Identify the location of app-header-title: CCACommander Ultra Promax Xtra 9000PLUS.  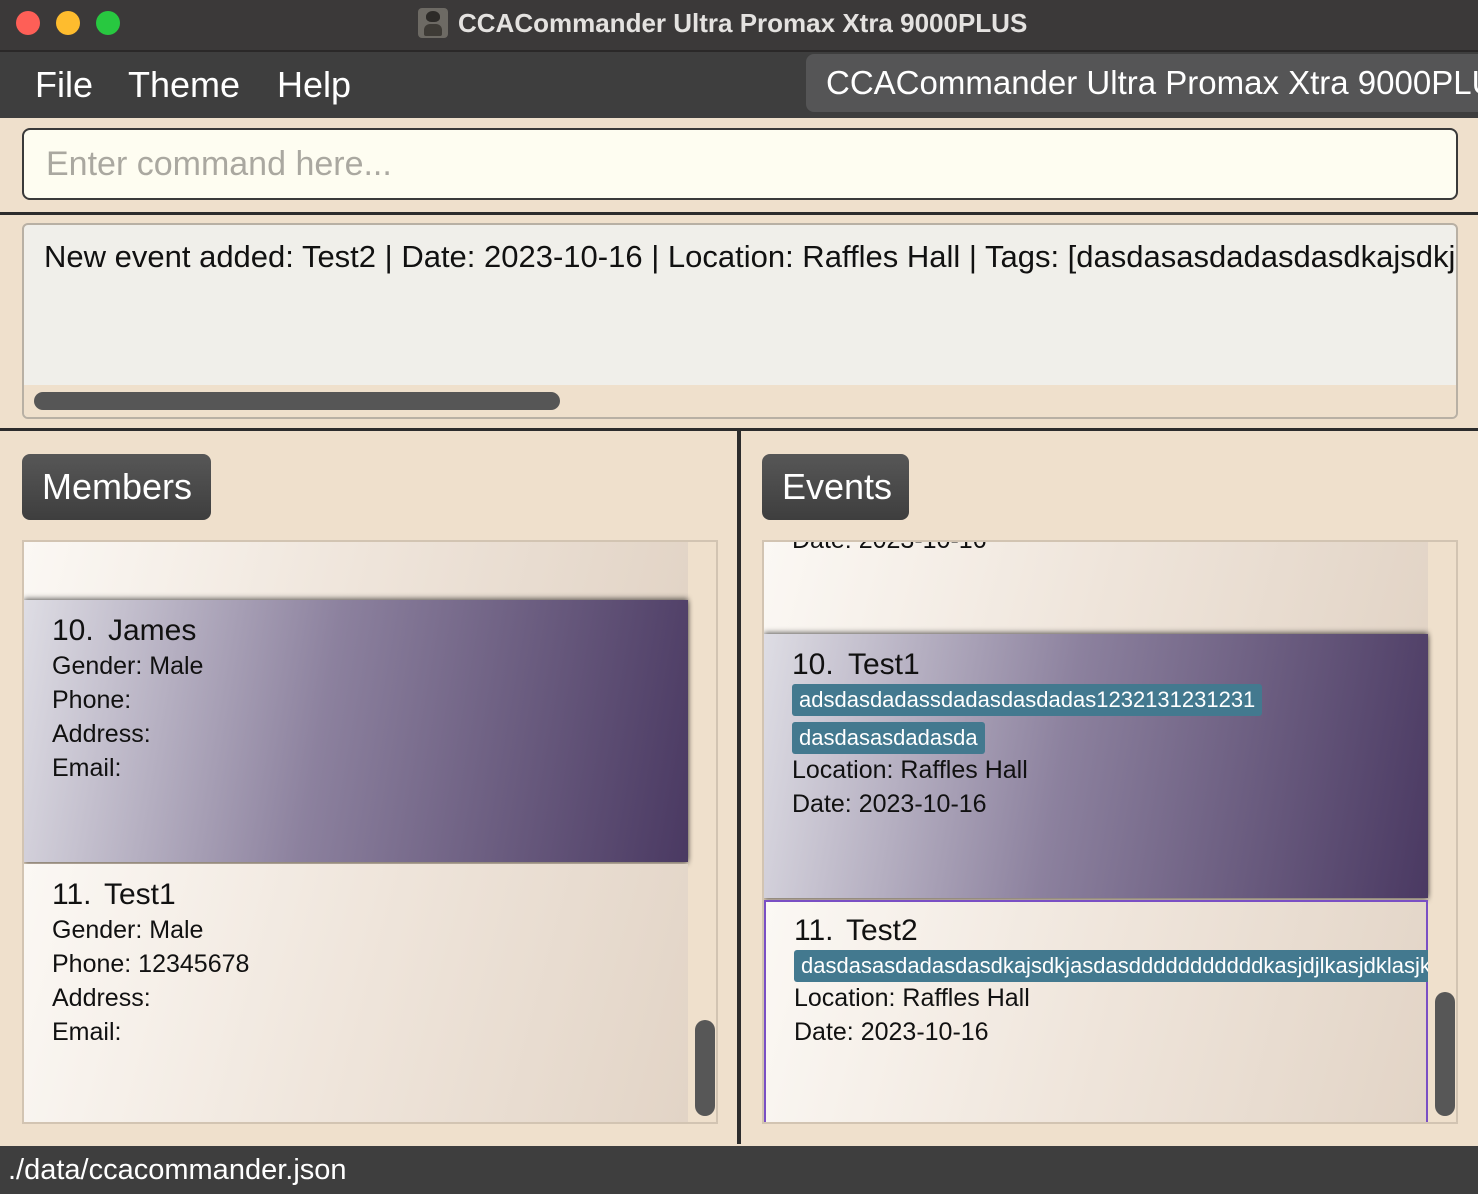
(1142, 83).